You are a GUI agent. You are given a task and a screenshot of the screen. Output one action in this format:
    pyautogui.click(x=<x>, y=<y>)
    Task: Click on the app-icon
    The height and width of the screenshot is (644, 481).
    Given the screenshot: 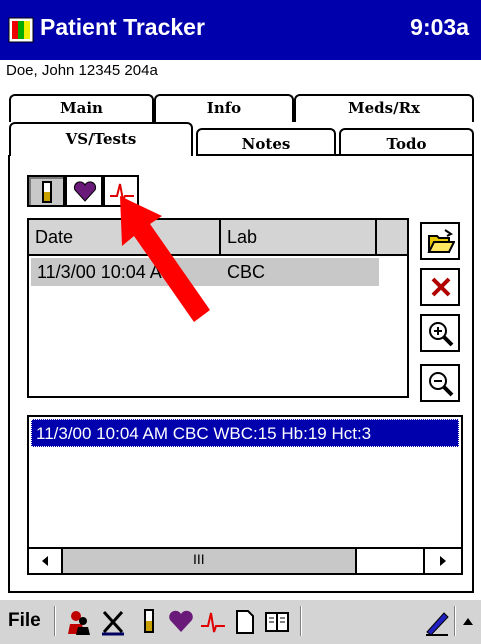 What is the action you would take?
    pyautogui.click(x=21, y=30)
    